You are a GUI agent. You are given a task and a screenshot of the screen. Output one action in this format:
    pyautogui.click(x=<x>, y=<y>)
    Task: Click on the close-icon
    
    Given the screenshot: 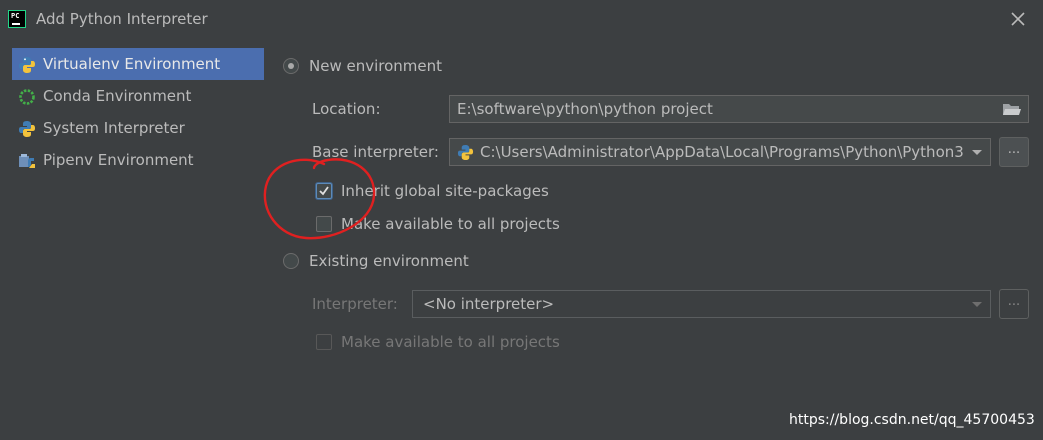 What is the action you would take?
    pyautogui.click(x=1018, y=19)
    